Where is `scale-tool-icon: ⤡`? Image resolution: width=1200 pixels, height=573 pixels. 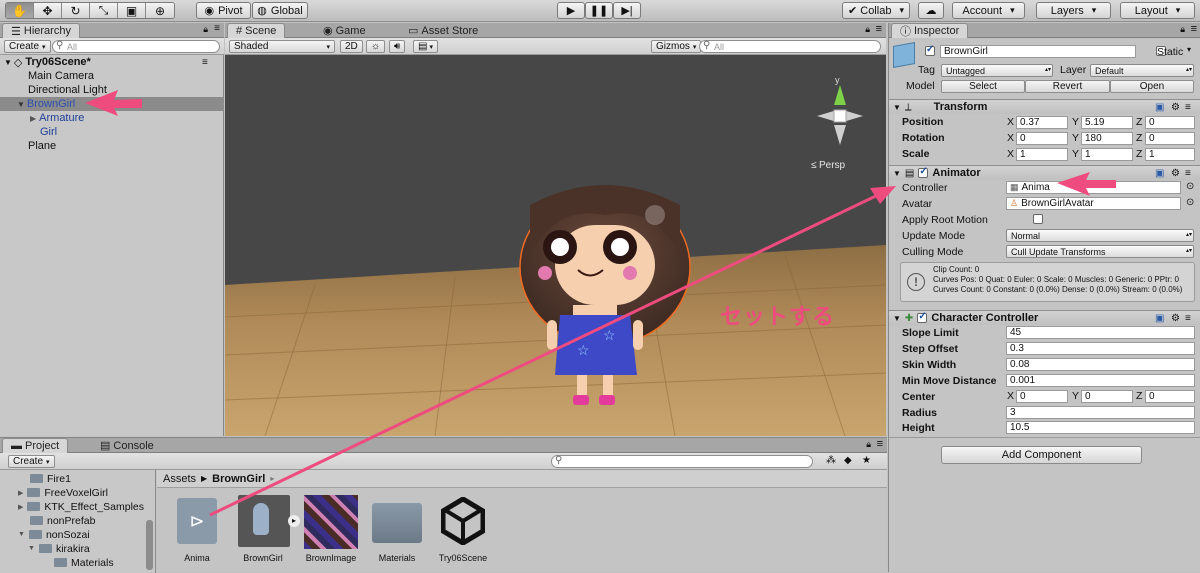 scale-tool-icon: ⤡ is located at coordinates (104, 10).